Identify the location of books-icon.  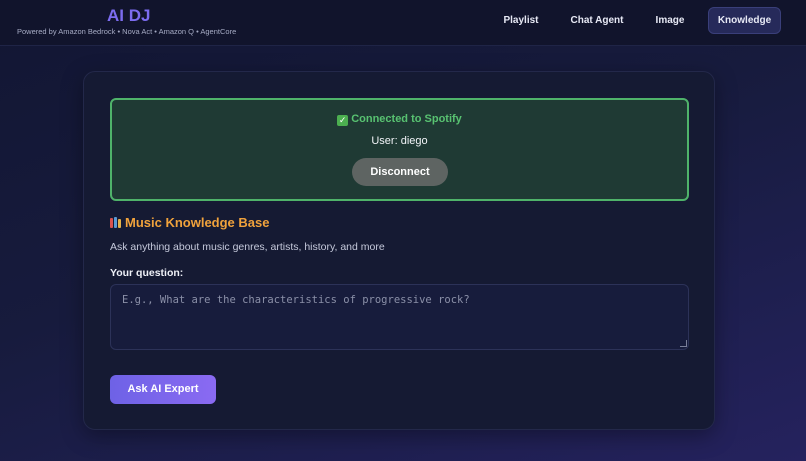
(115, 222).